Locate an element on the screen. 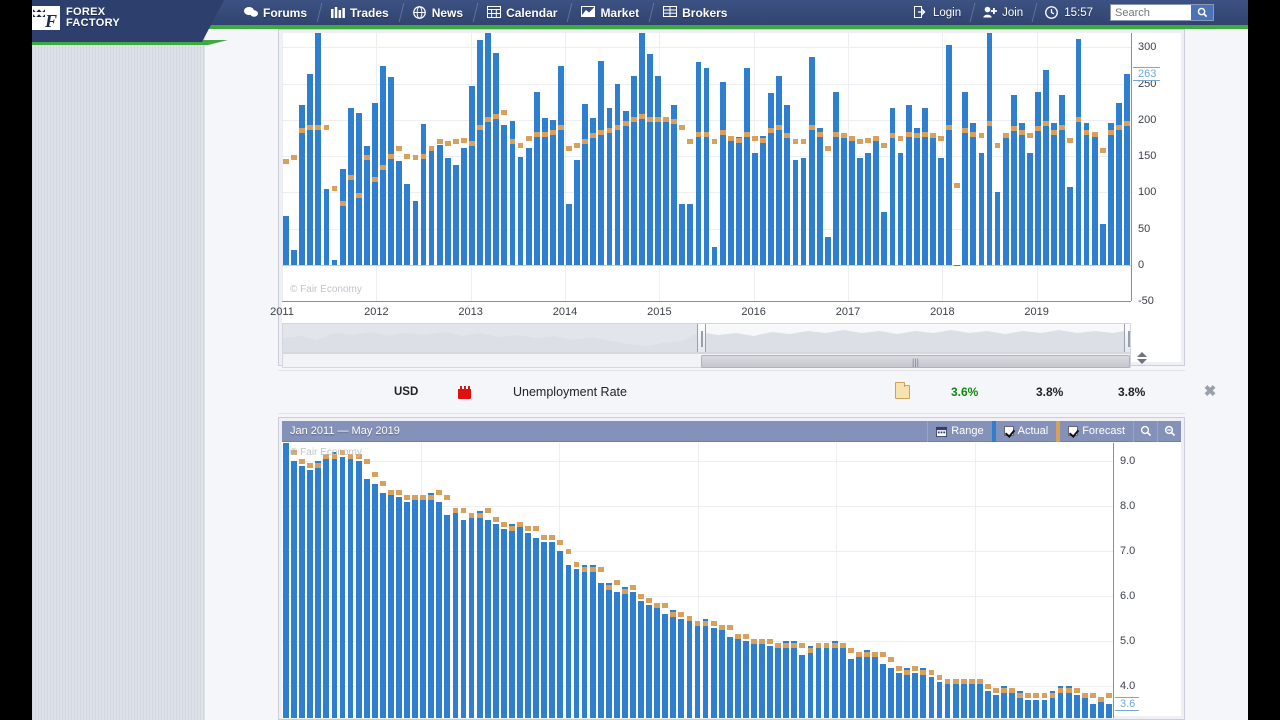 The height and width of the screenshot is (720, 1280). event-title: Unemployment Rate is located at coordinates (570, 392).